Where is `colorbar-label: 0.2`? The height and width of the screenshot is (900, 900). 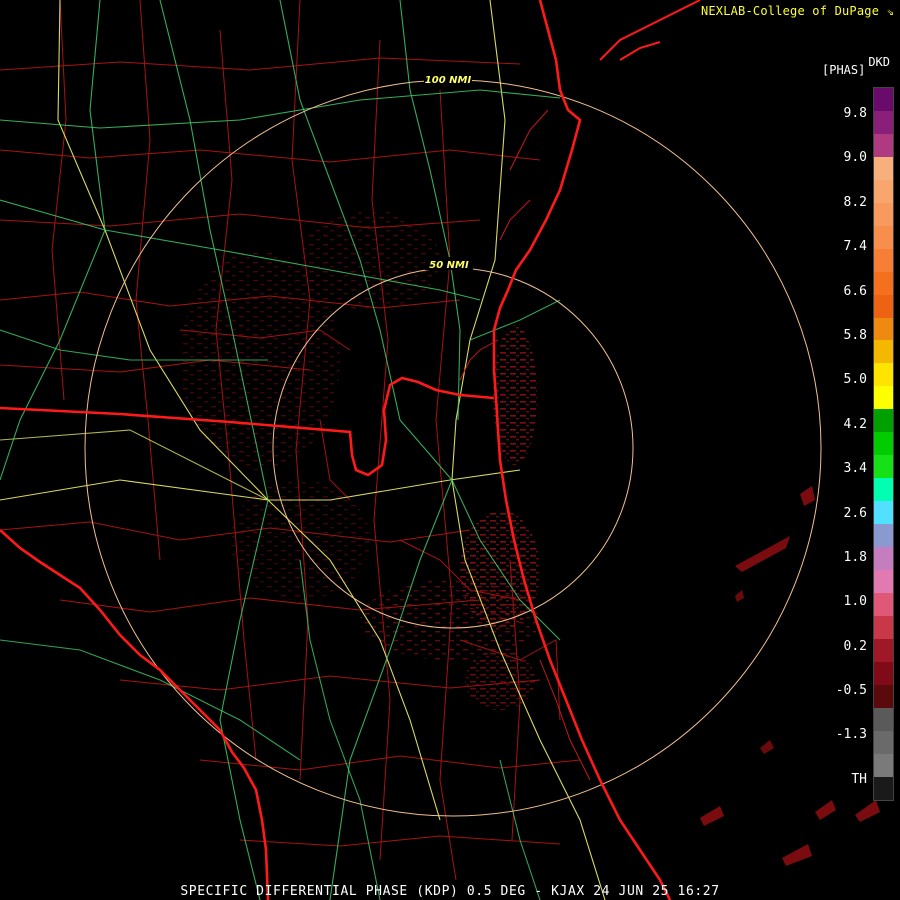 colorbar-label: 0.2 is located at coordinates (855, 646).